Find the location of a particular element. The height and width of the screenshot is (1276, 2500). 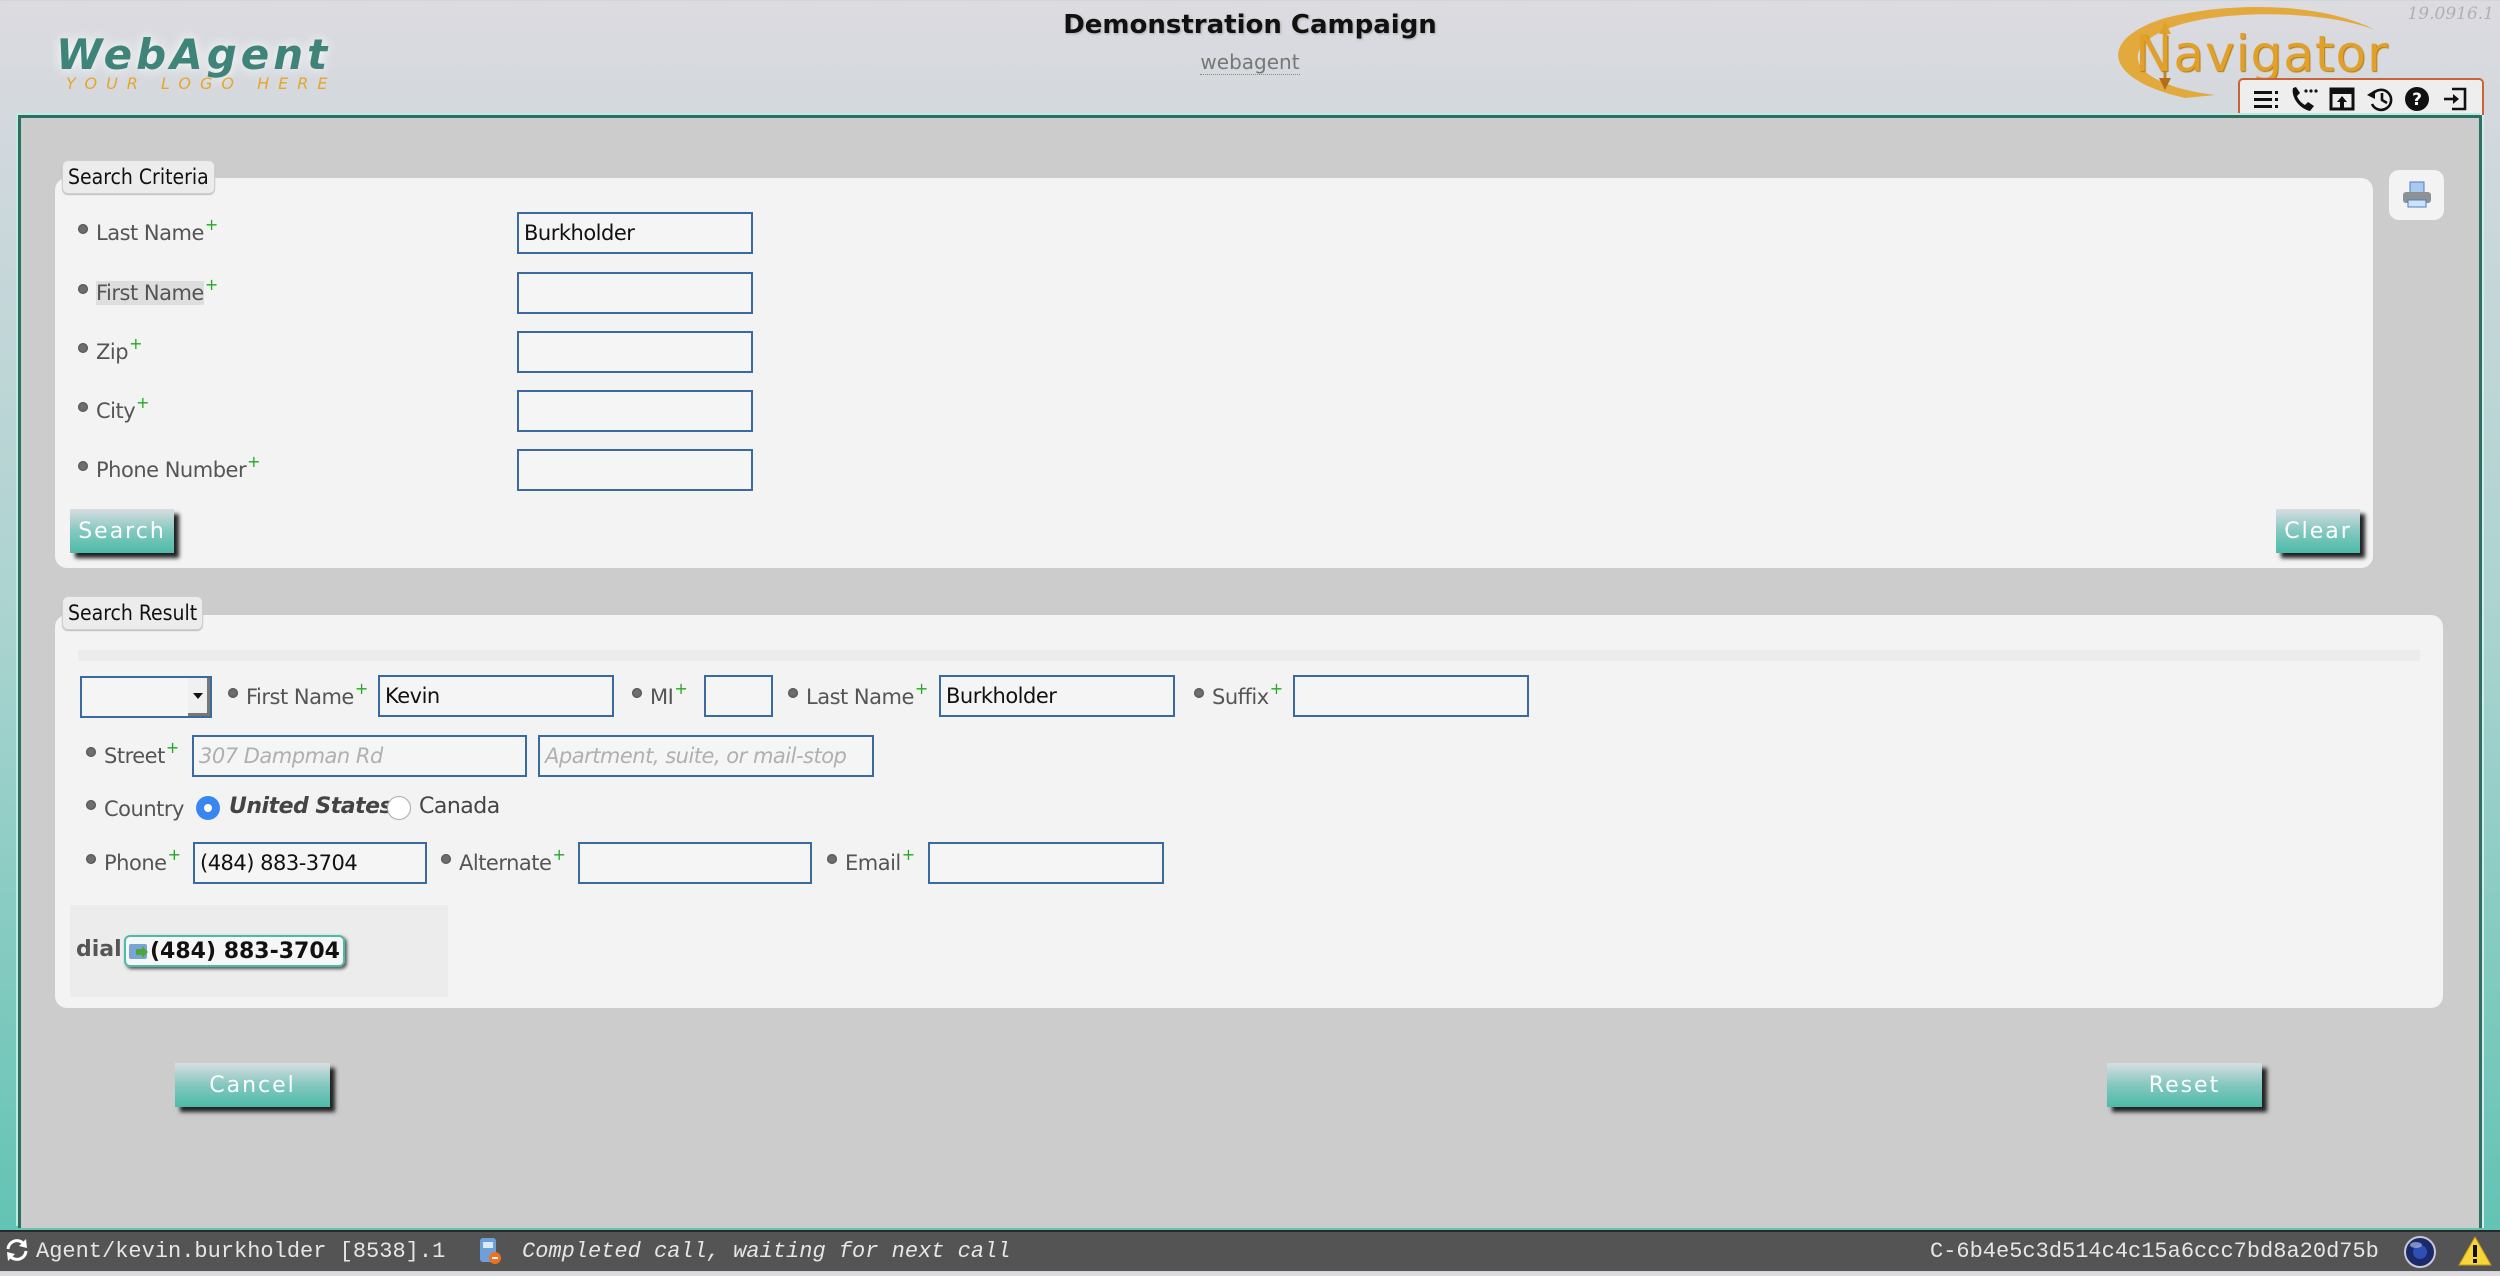

result-label-last-name: Last Name + is located at coordinates (858, 694).